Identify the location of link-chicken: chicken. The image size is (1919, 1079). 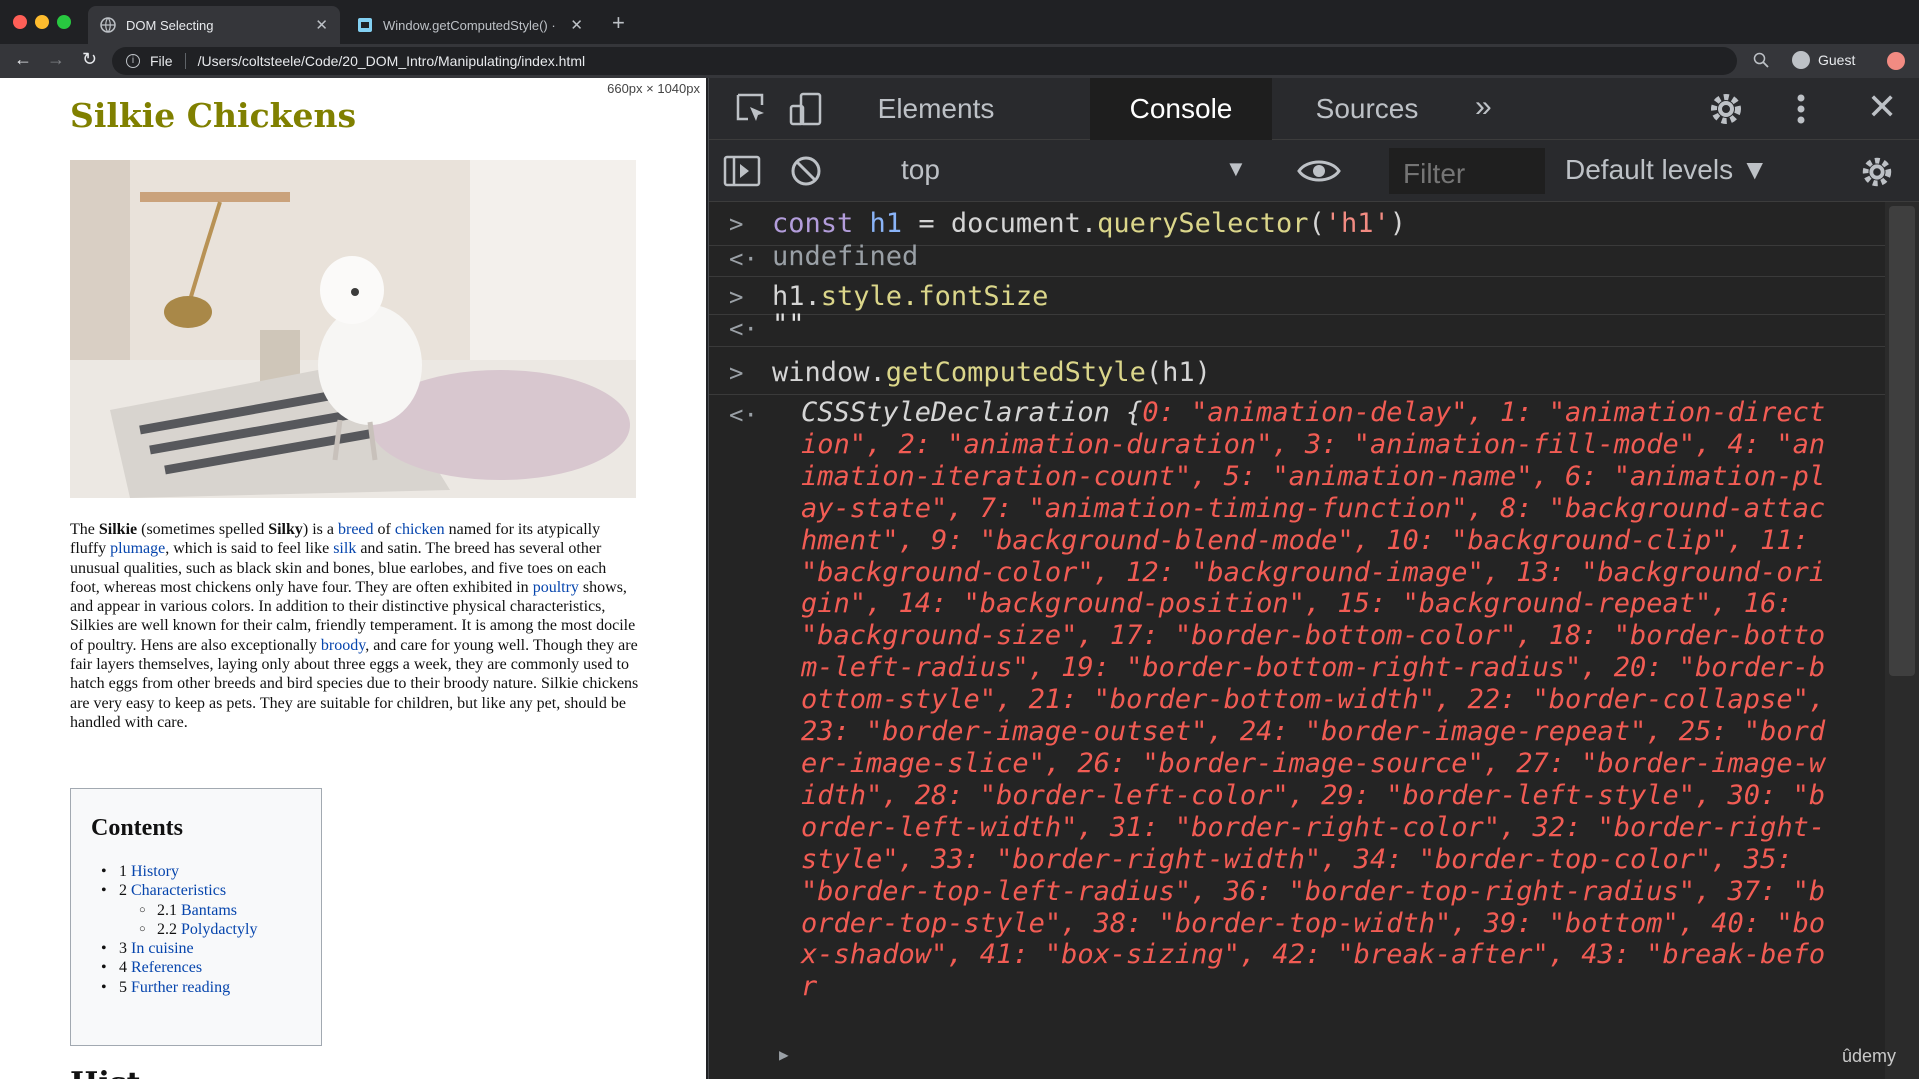
(420, 529).